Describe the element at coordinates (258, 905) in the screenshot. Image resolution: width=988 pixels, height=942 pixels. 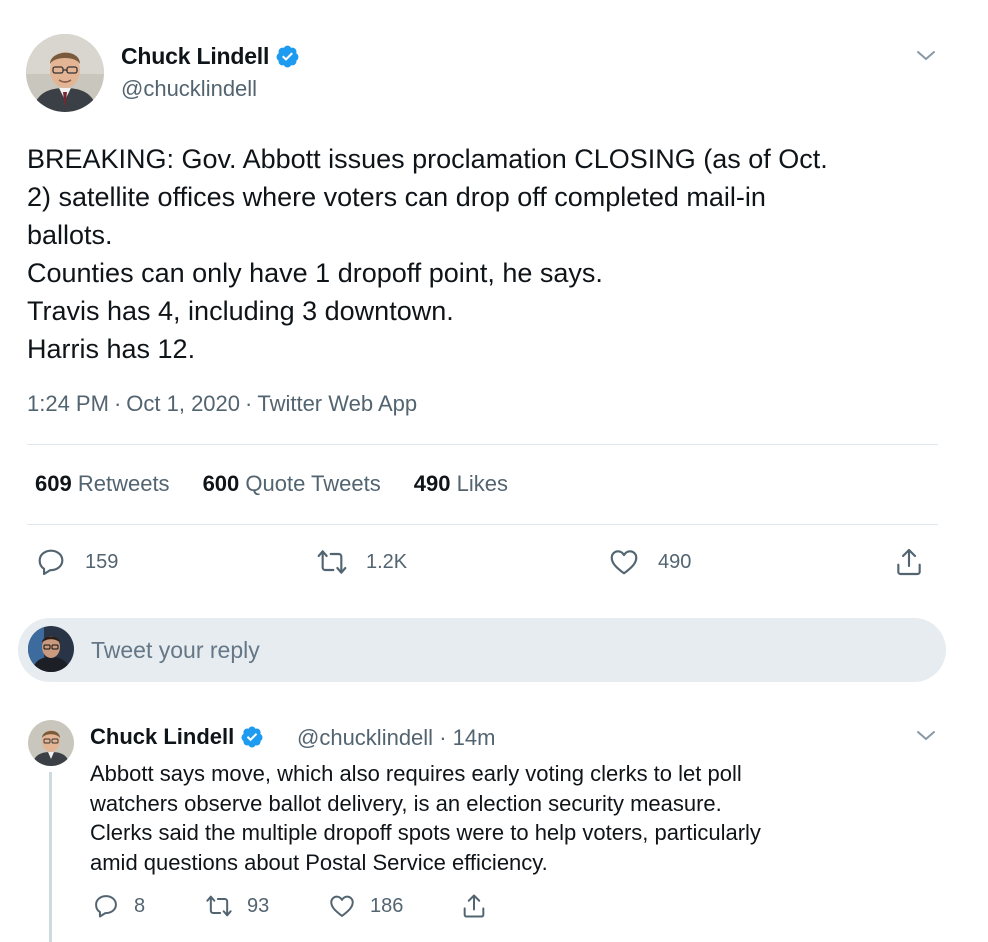
I see `reply-retweet-count: 93` at that location.